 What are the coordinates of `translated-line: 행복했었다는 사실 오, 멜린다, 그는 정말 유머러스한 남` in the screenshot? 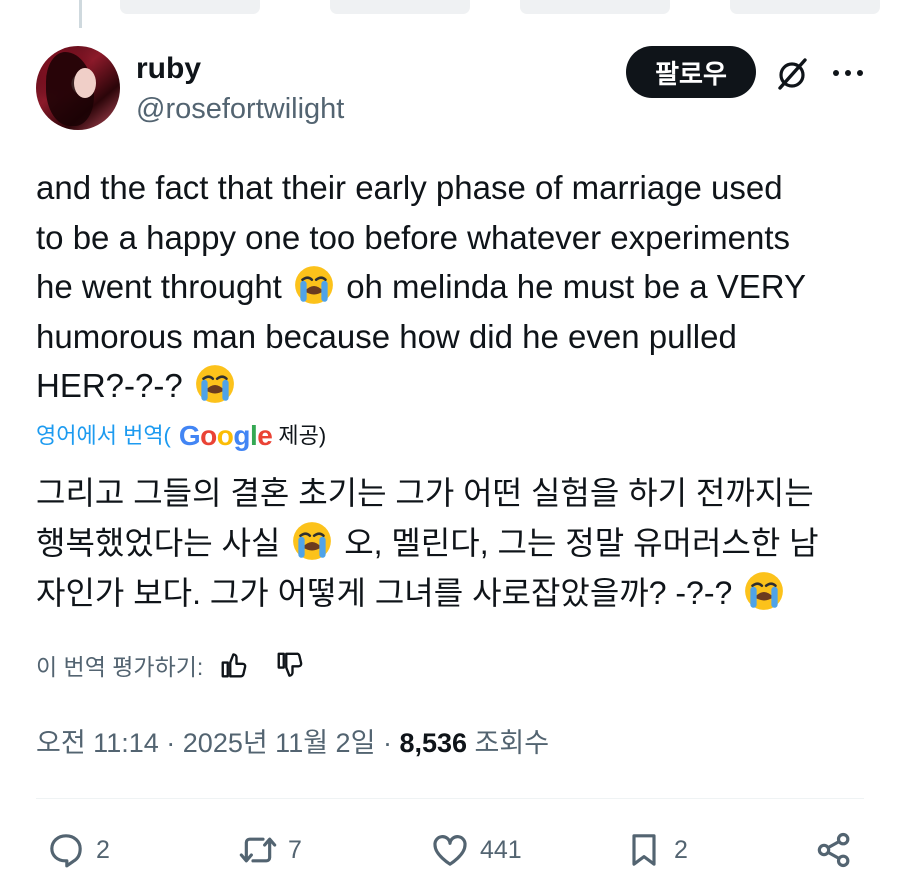 It's located at (456, 543).